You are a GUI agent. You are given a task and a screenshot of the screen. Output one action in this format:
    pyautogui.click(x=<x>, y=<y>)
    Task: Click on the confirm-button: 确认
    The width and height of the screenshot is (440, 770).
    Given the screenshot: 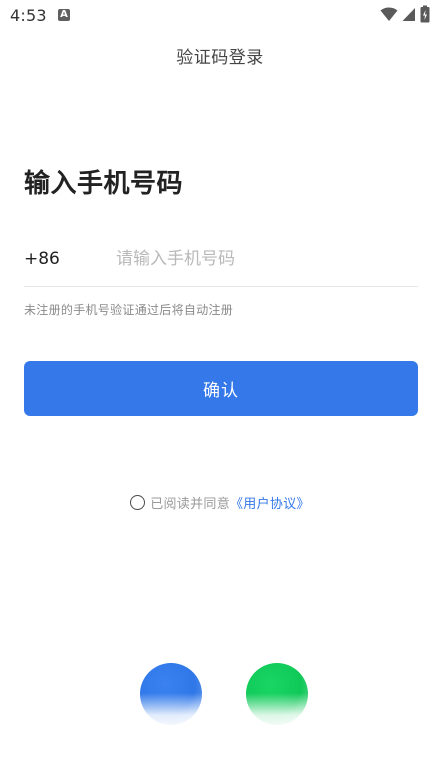 What is the action you would take?
    pyautogui.click(x=221, y=388)
    